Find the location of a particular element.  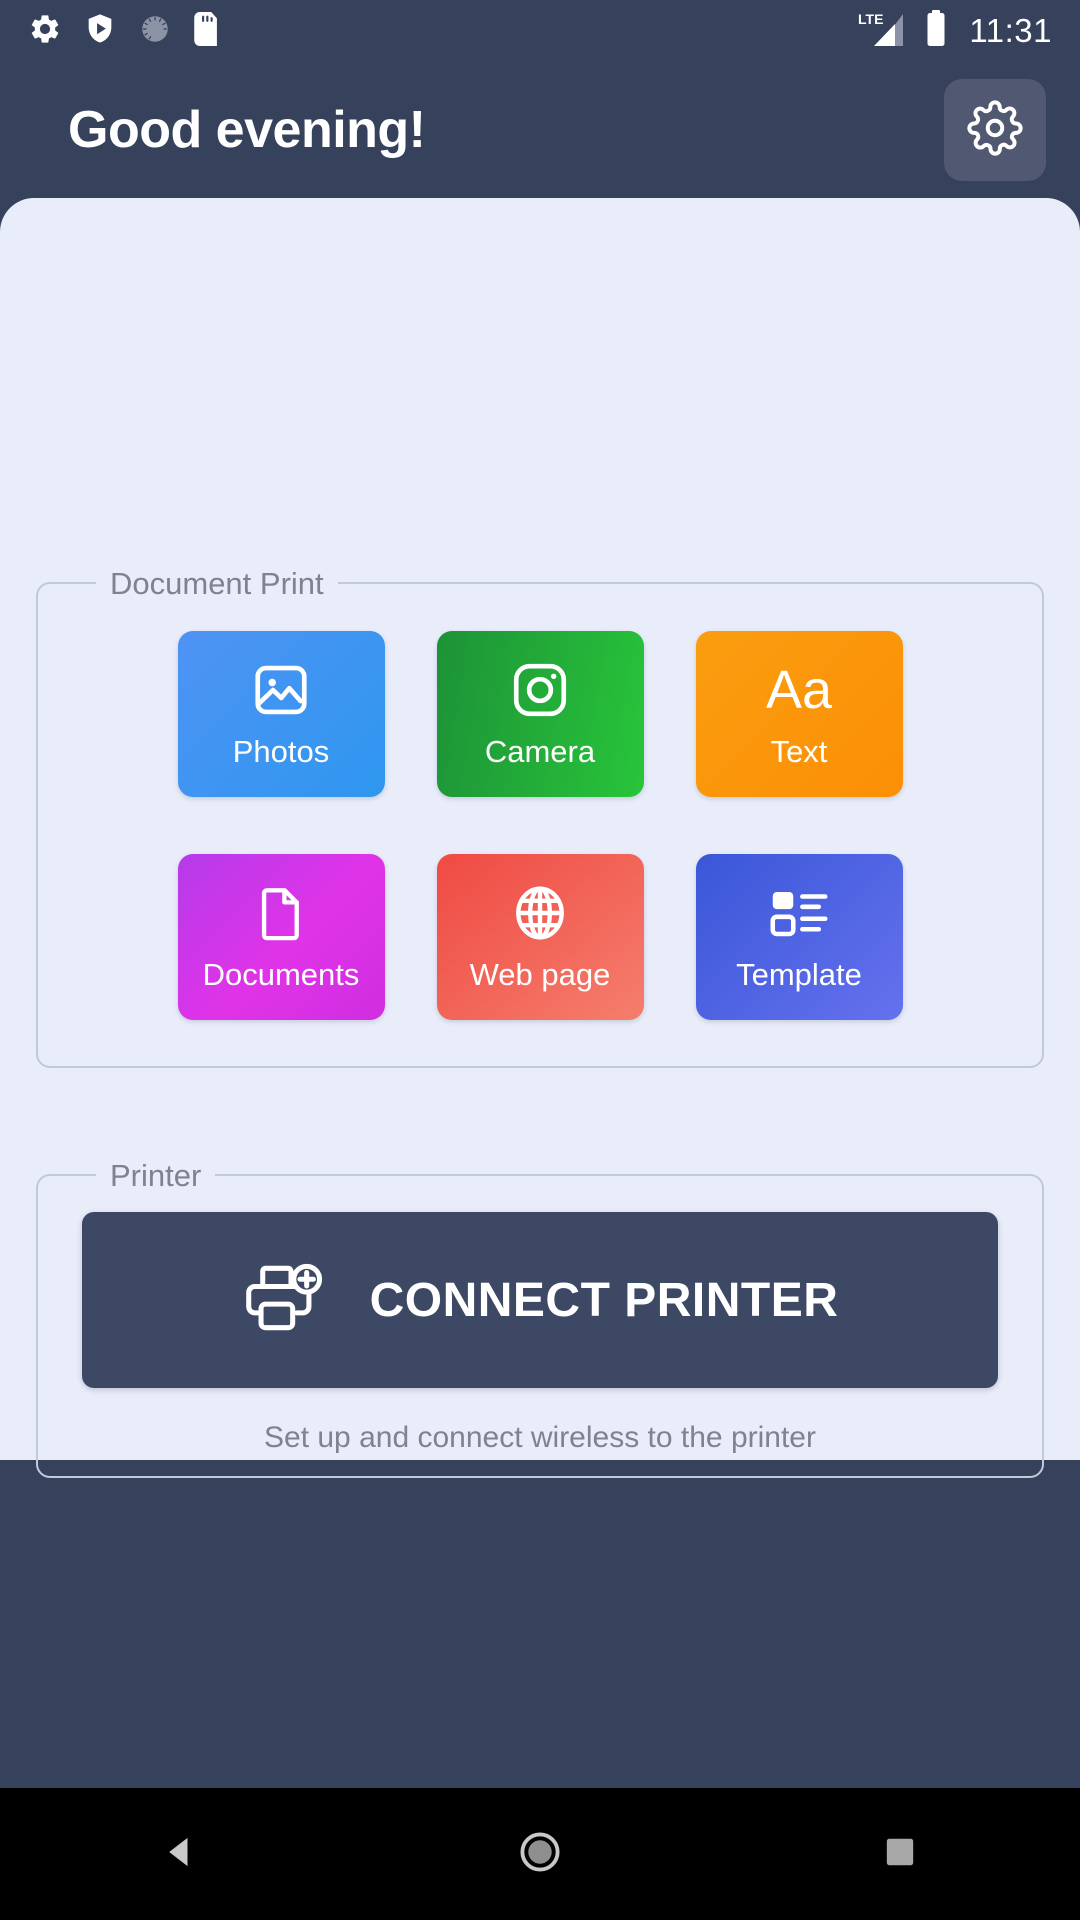

status-bar-right-icons: LTE 11:31 is located at coordinates (954, 31).